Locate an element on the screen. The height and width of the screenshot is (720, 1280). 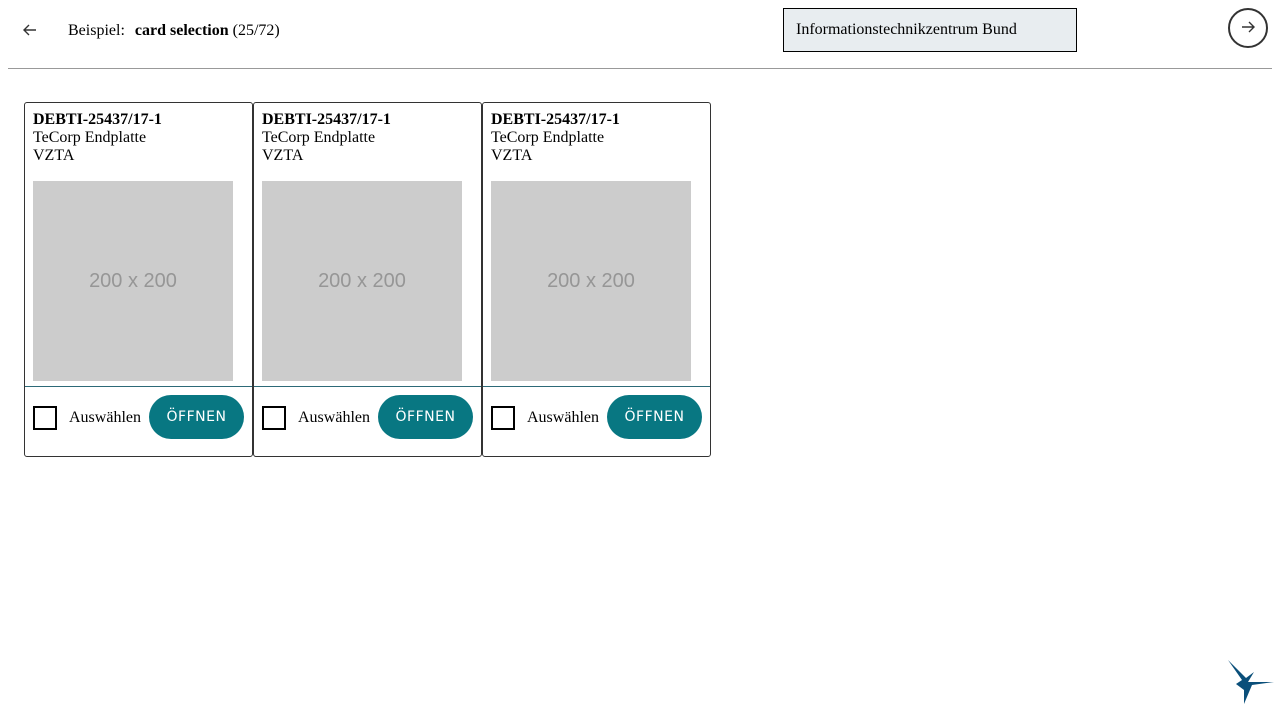
theme-select: Informationstechnikzentrum Bund is located at coordinates (930, 30).